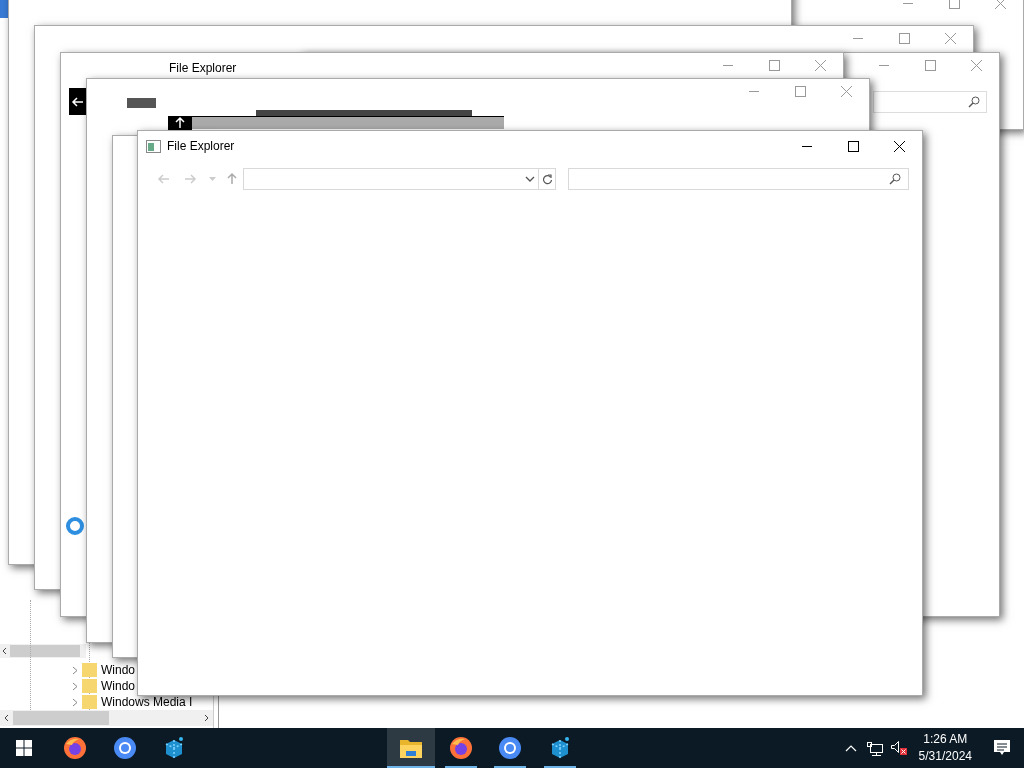  What do you see at coordinates (24, 748) in the screenshot?
I see `windows-logo-icon` at bounding box center [24, 748].